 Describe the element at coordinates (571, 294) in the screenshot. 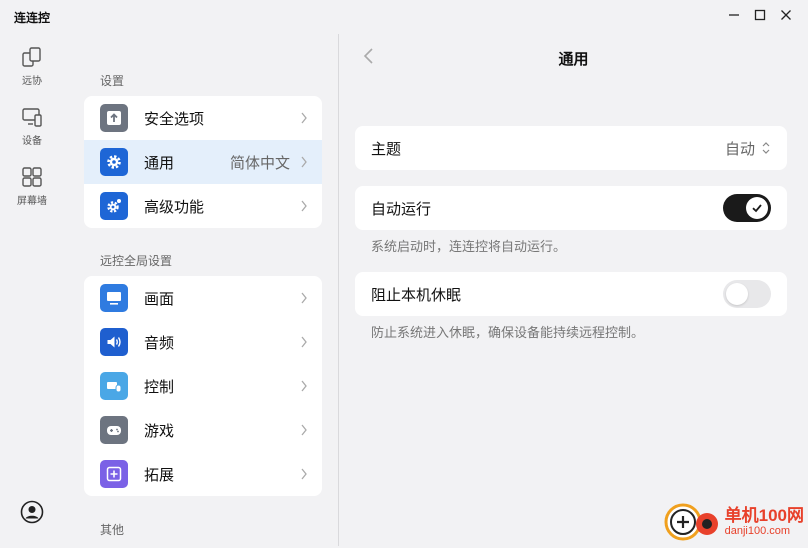

I see `prevent-sleep-row: 阻止本机休眠` at that location.